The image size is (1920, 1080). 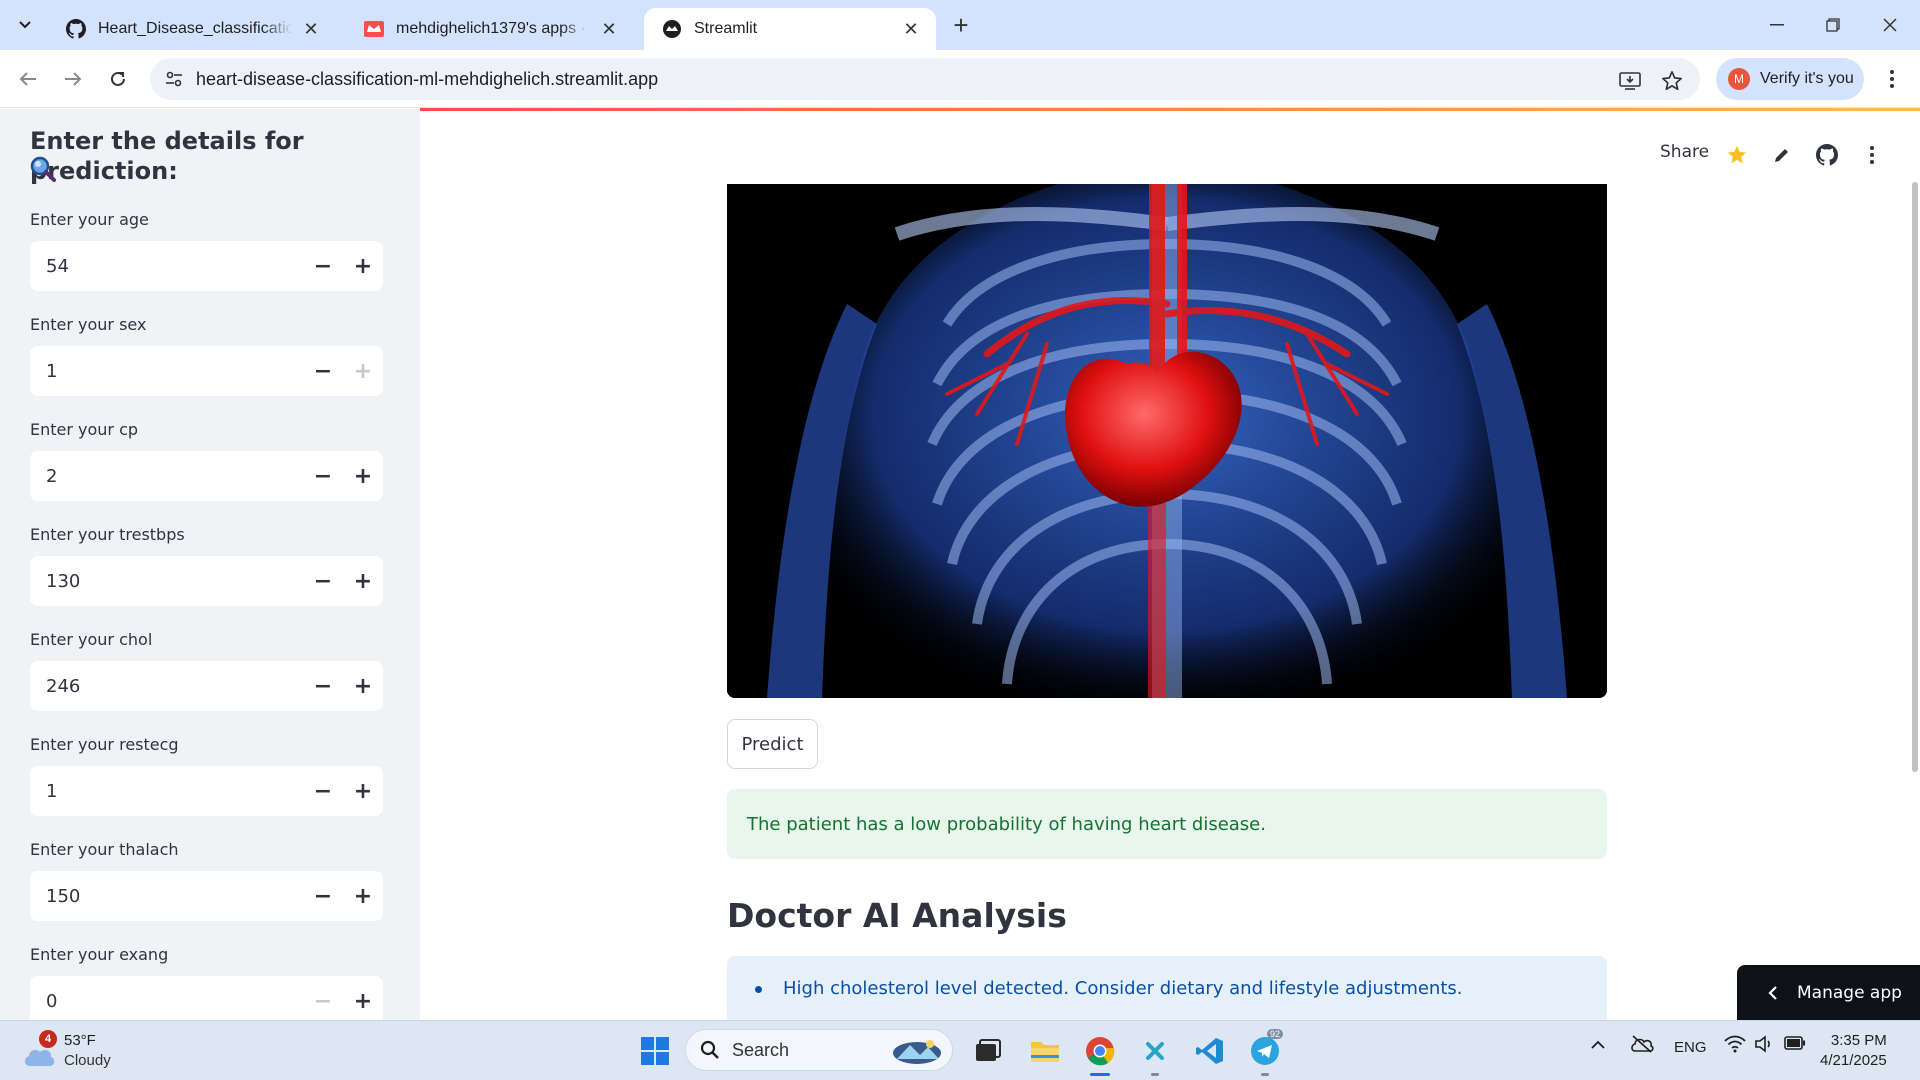 I want to click on back-button, so click(x=28, y=79).